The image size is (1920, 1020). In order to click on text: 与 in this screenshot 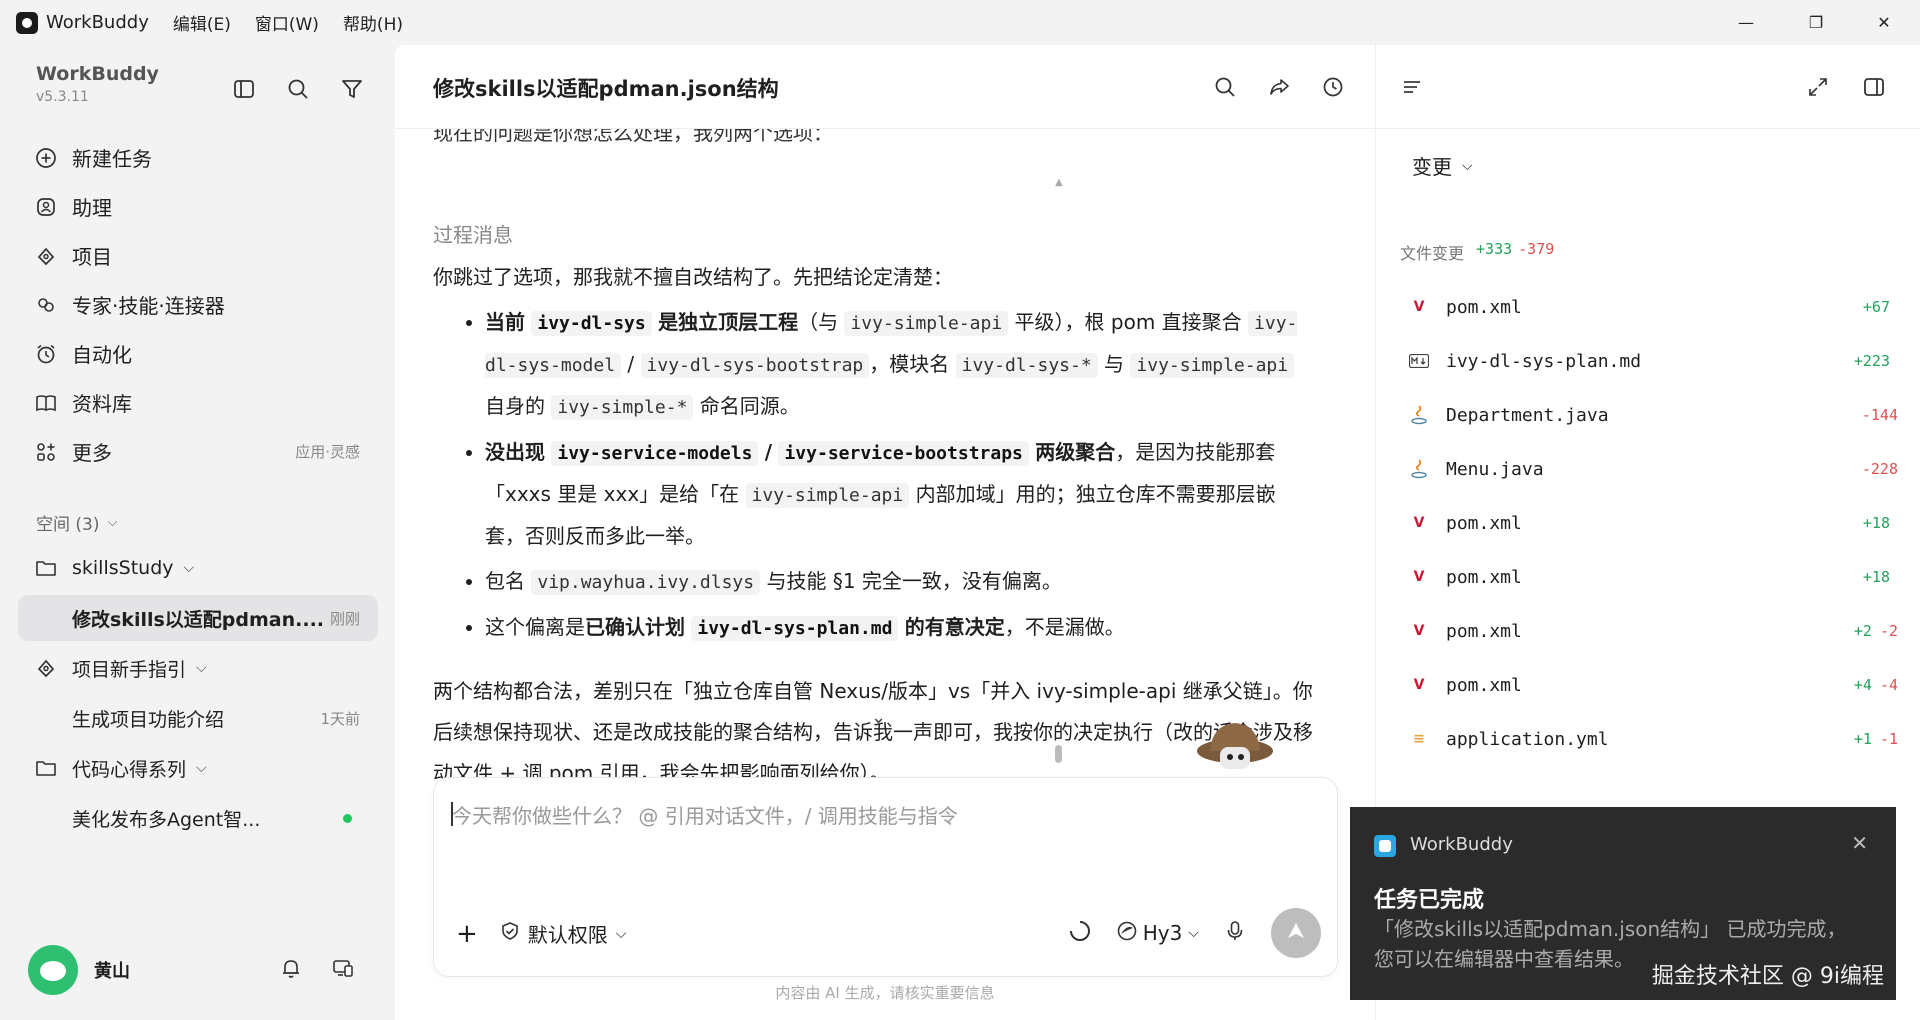, I will do `click(1114, 364)`.